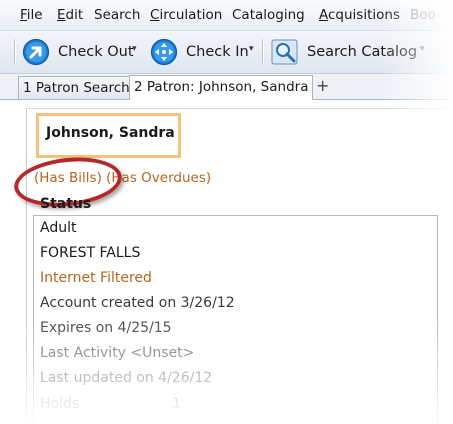  I want to click on status-expires: Expires on 4/25/15, so click(106, 328).